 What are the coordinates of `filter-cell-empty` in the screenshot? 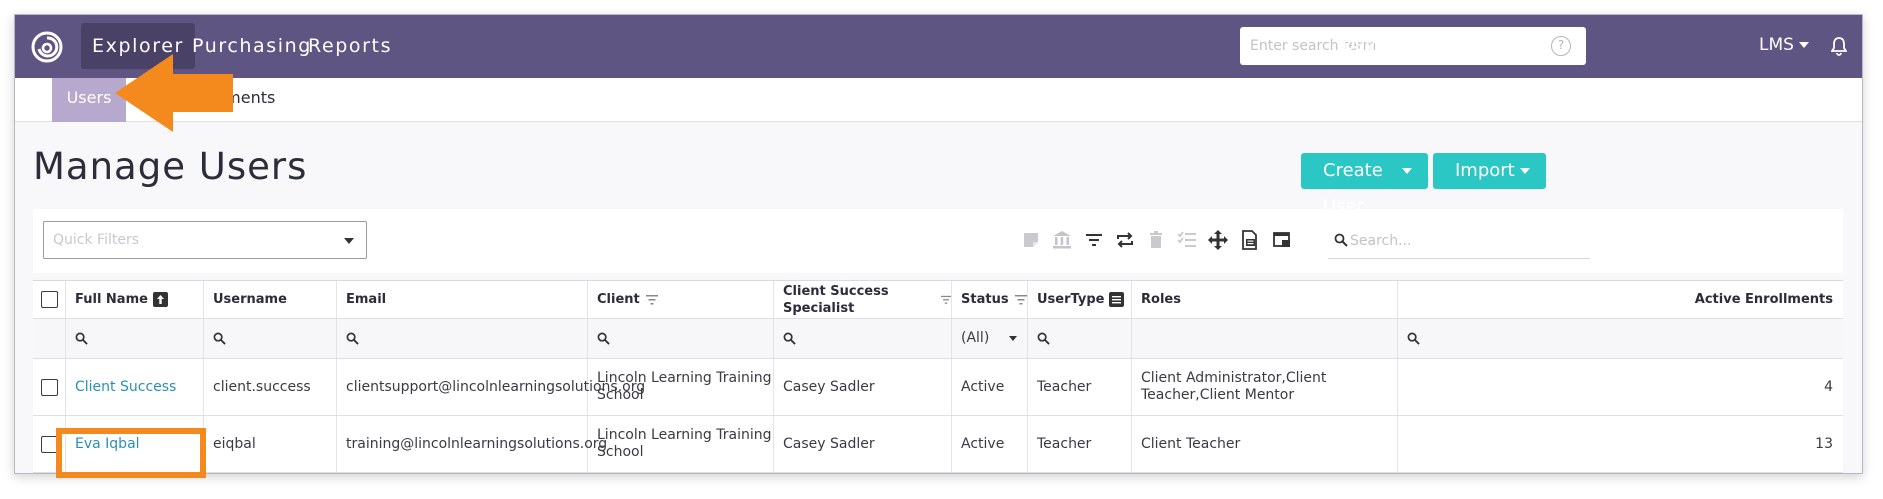 It's located at (49, 338).